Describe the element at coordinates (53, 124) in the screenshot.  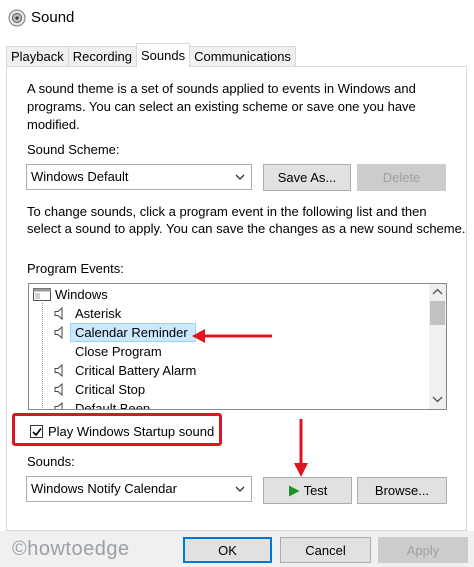
I see `intro-text-line-3: modified.` at that location.